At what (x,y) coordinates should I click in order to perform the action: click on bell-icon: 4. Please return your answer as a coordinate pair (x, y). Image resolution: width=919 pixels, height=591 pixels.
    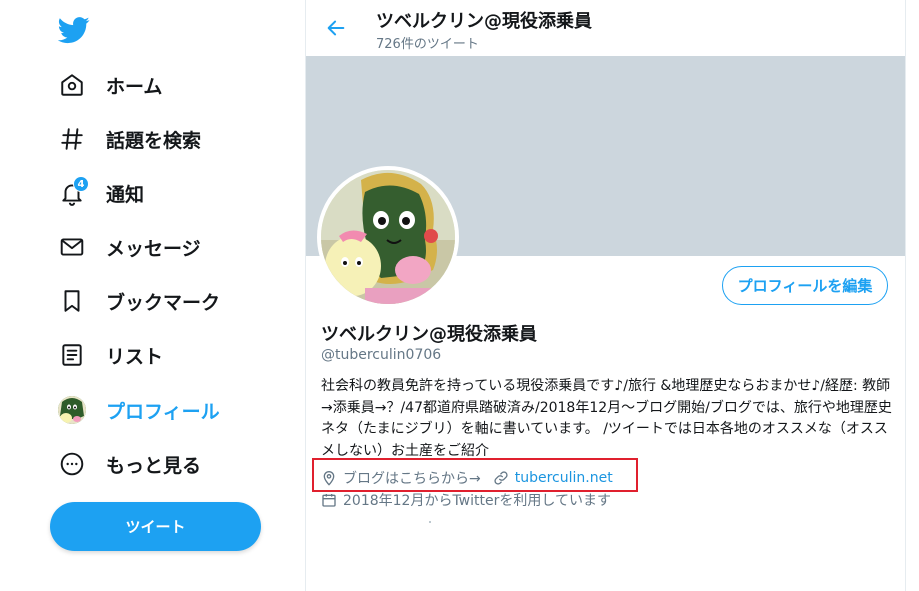
    Looking at the image, I should click on (73, 191).